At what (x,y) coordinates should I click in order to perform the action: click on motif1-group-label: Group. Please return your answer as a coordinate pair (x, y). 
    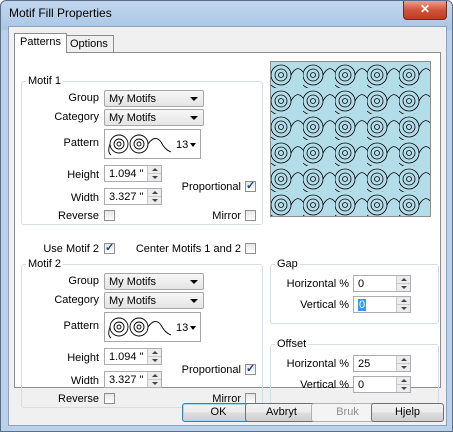
    Looking at the image, I should click on (83, 98).